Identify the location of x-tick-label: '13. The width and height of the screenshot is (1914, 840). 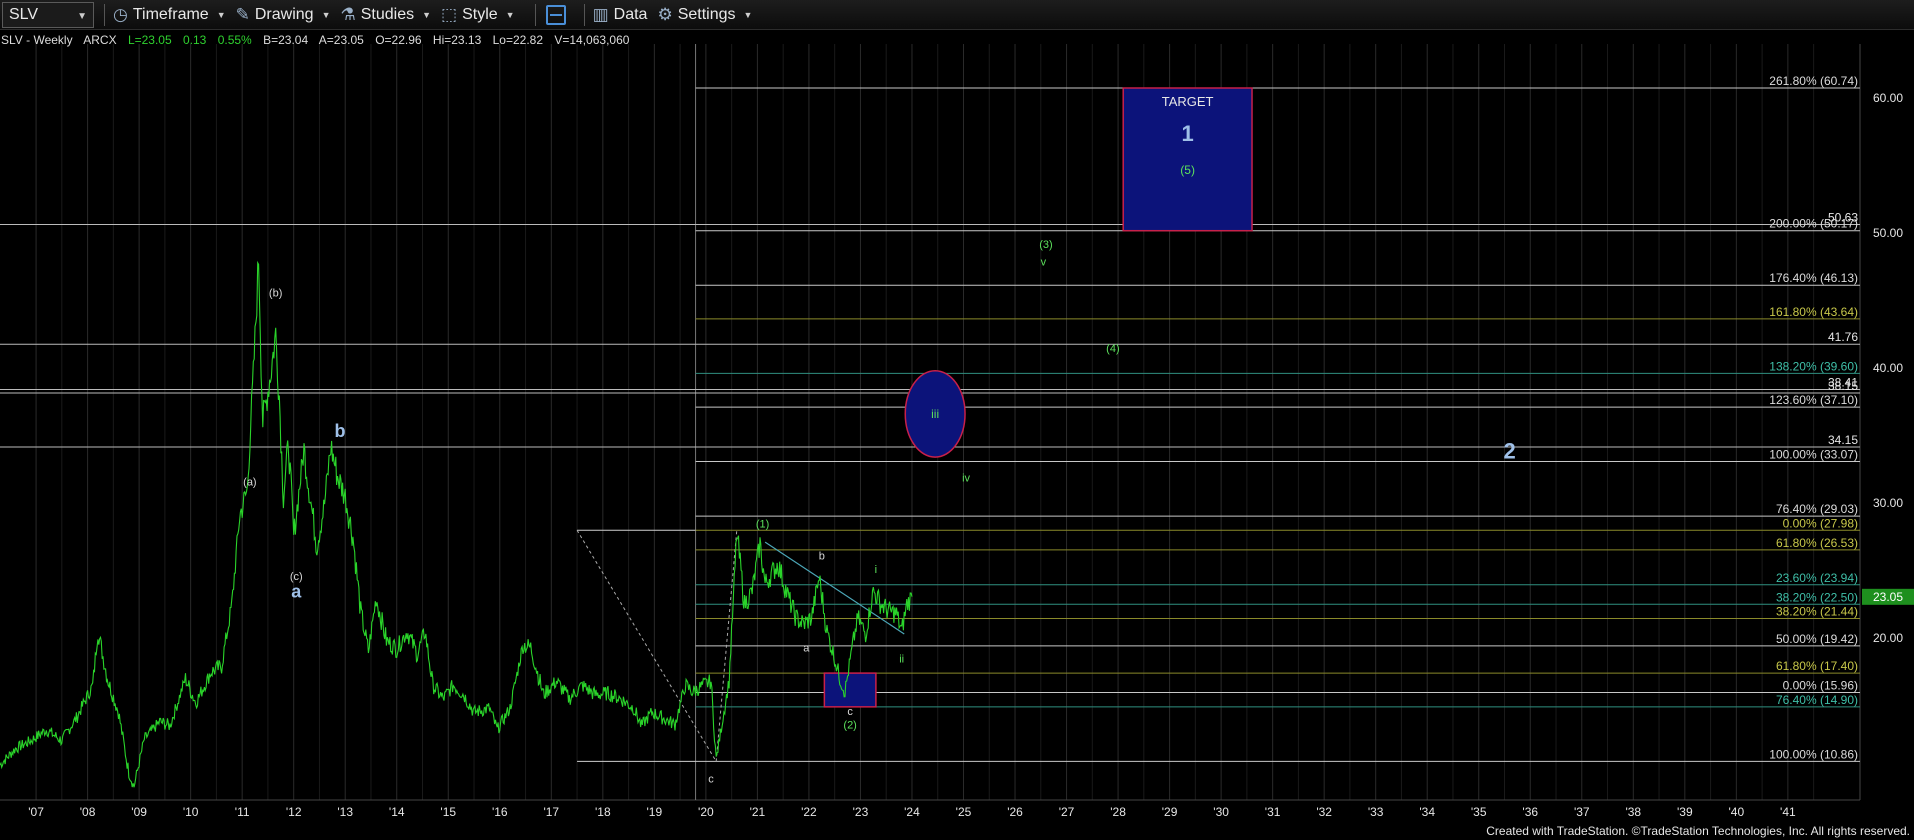
(345, 812).